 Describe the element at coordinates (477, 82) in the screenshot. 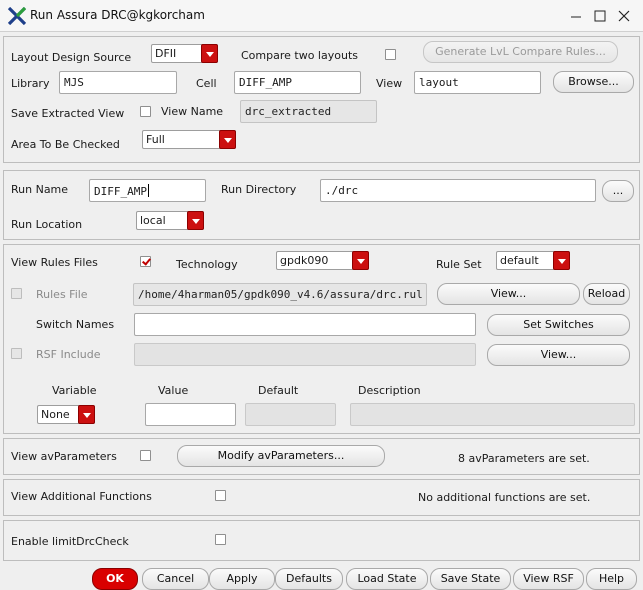

I see `view-field: layout` at that location.